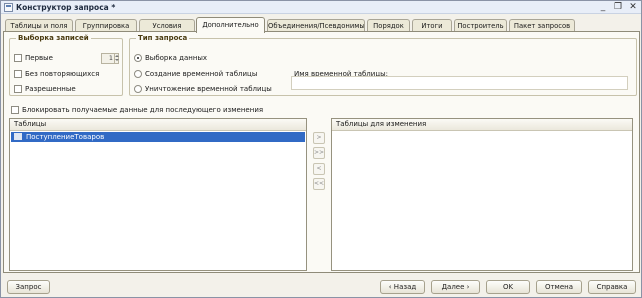 The image size is (642, 298). I want to click on first-count-value: 1, so click(110, 58).